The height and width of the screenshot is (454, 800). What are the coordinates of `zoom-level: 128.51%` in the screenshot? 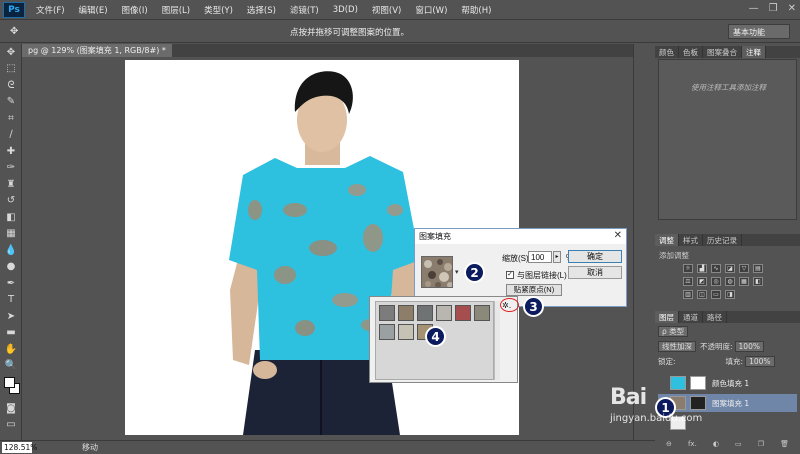 It's located at (19, 447).